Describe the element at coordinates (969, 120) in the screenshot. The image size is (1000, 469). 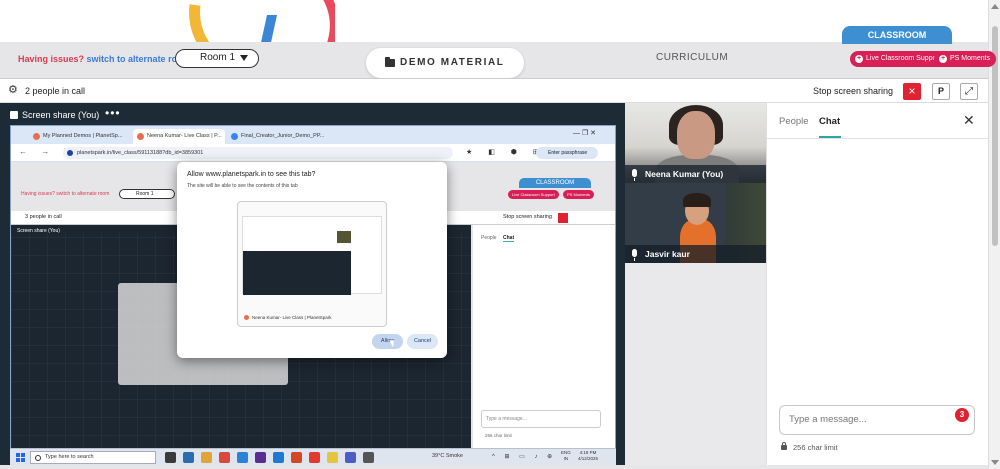
I see `close-icon: ✕` at that location.